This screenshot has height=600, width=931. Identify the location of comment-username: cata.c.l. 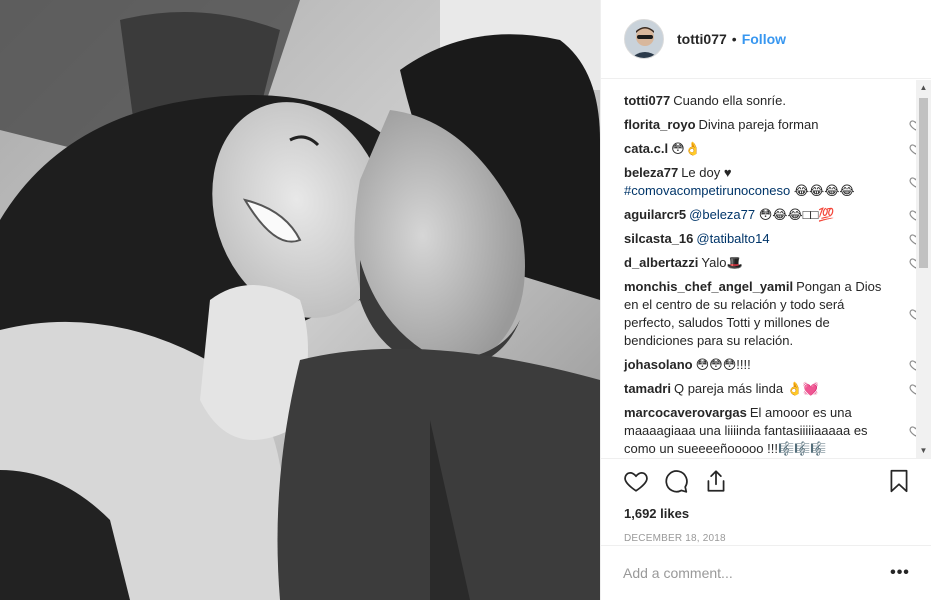
(646, 148).